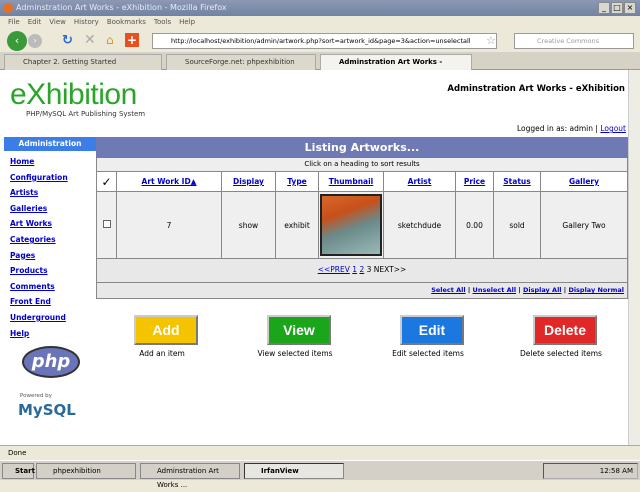 This screenshot has width=640, height=492. What do you see at coordinates (420, 181) in the screenshot?
I see `sort-artist: Artist` at bounding box center [420, 181].